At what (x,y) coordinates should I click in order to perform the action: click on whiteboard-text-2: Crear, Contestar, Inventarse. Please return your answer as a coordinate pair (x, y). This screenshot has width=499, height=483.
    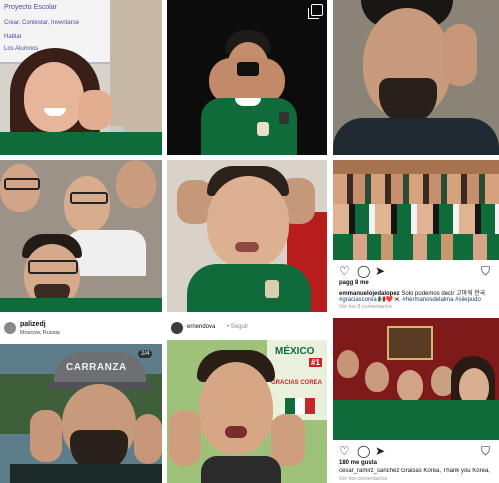
    Looking at the image, I should click on (42, 23).